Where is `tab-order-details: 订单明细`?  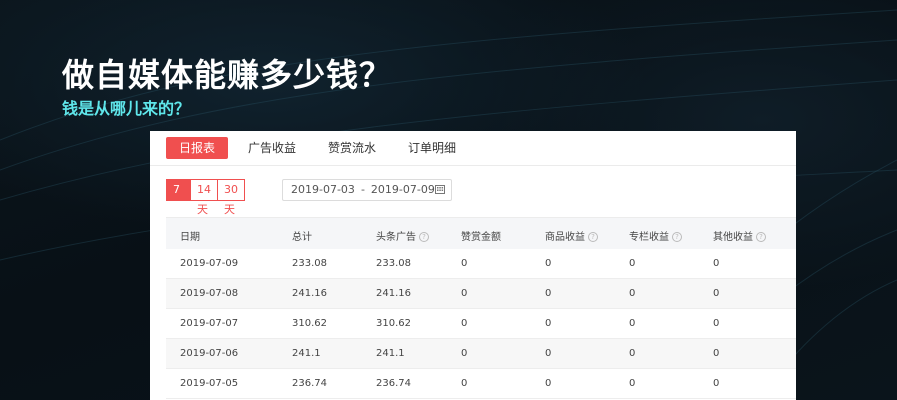
tab-order-details: 订单明细 is located at coordinates (432, 148).